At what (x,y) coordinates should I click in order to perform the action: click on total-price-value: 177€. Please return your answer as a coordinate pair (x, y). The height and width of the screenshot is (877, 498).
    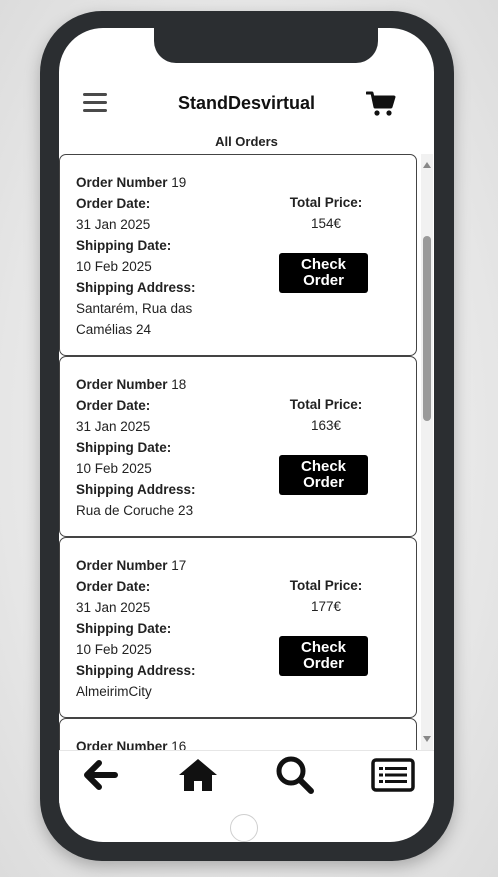
    Looking at the image, I should click on (326, 606).